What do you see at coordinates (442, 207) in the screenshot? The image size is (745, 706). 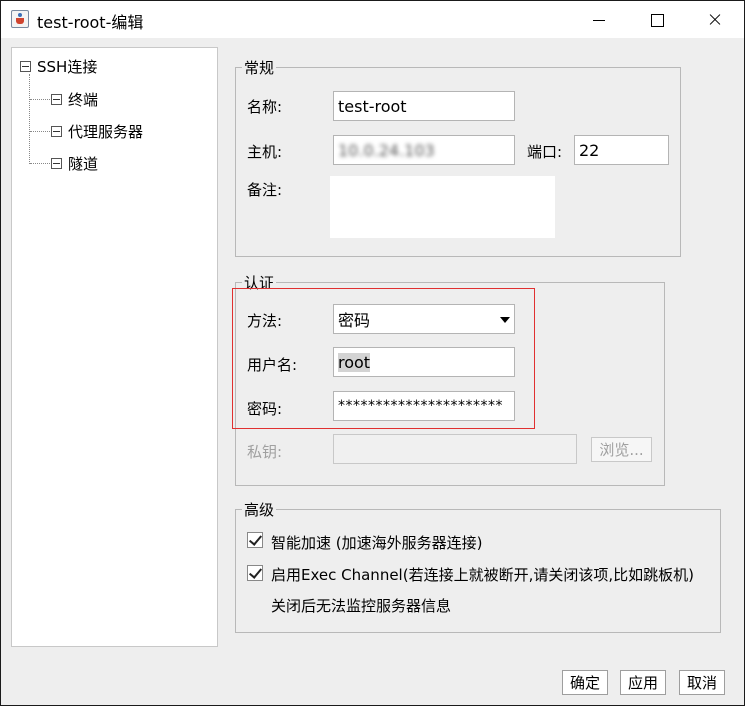 I see `note-textarea` at bounding box center [442, 207].